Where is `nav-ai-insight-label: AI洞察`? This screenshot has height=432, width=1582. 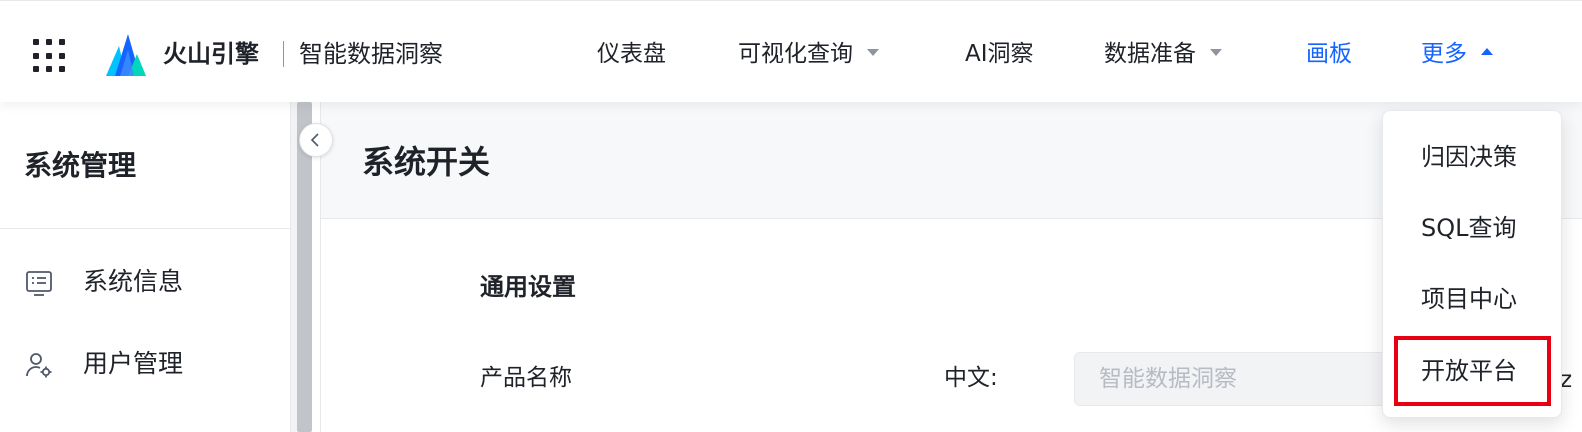
nav-ai-insight-label: AI洞察 is located at coordinates (999, 54).